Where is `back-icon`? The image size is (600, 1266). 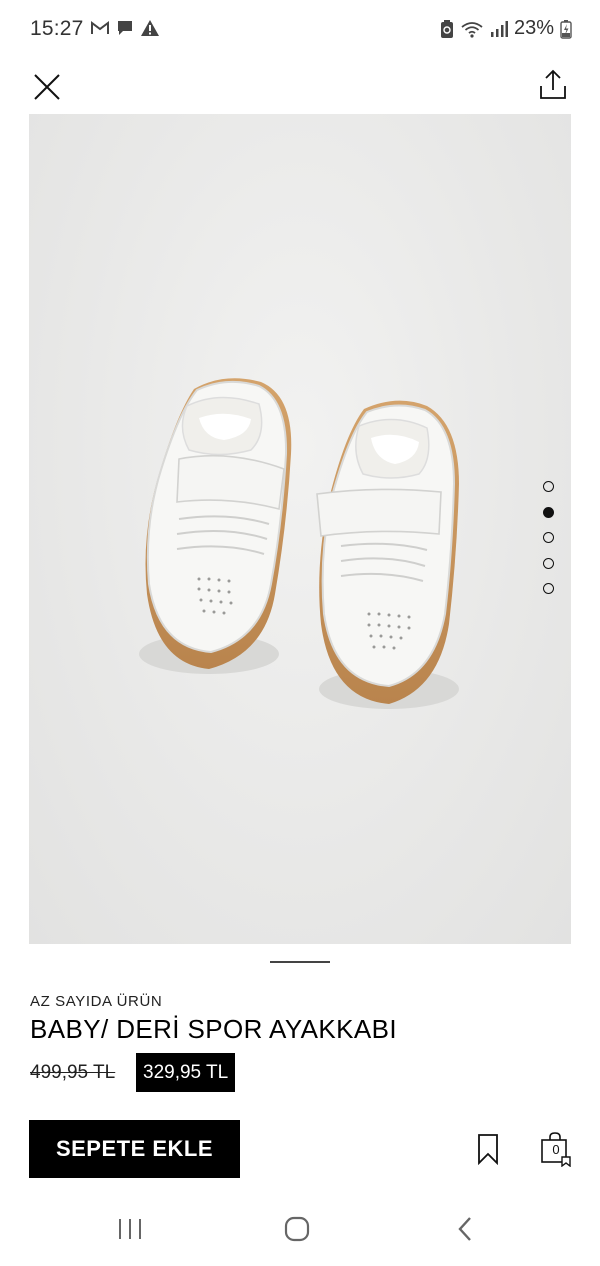 back-icon is located at coordinates (464, 1229).